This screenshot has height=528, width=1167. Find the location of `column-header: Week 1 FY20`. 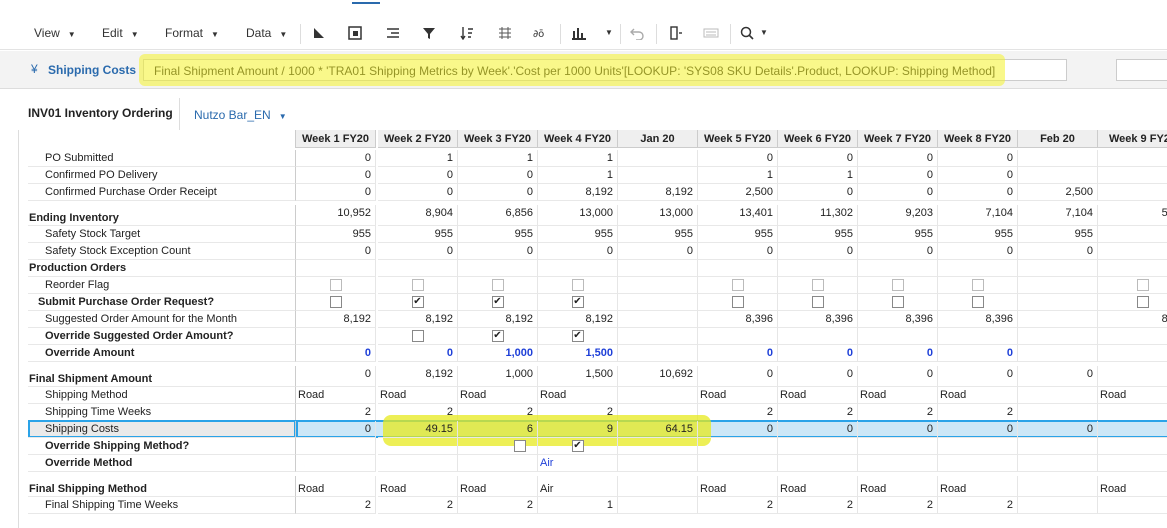

column-header: Week 1 FY20 is located at coordinates (336, 139).